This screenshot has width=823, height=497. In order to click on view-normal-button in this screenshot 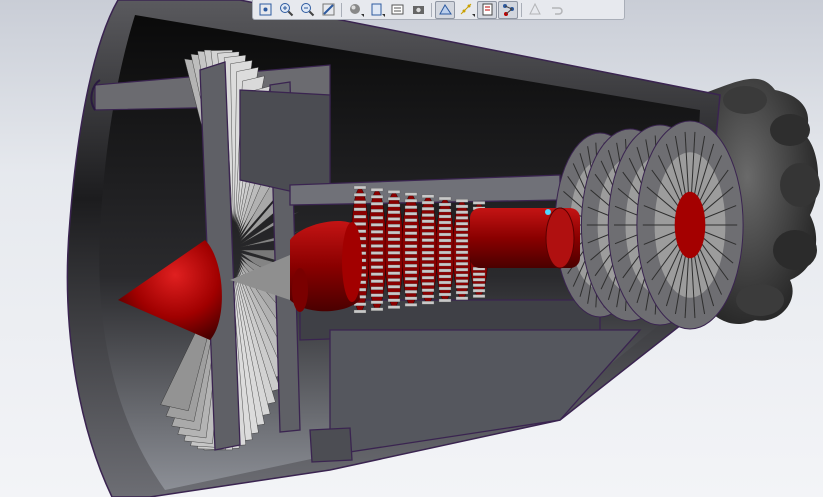, I will do `click(328, 10)`.